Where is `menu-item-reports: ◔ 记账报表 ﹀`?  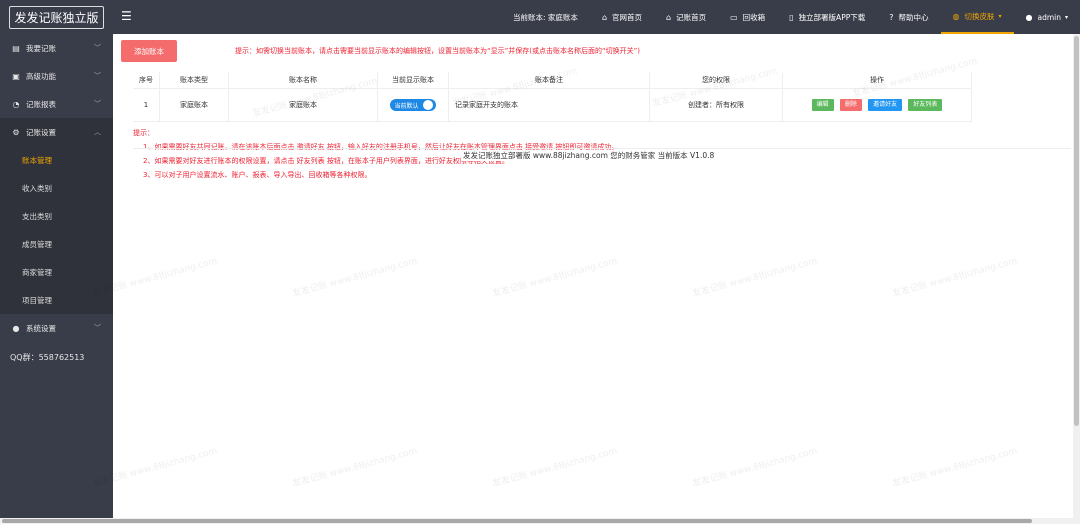
menu-item-reports: ◔ 记账报表 ﹀ is located at coordinates (56, 104).